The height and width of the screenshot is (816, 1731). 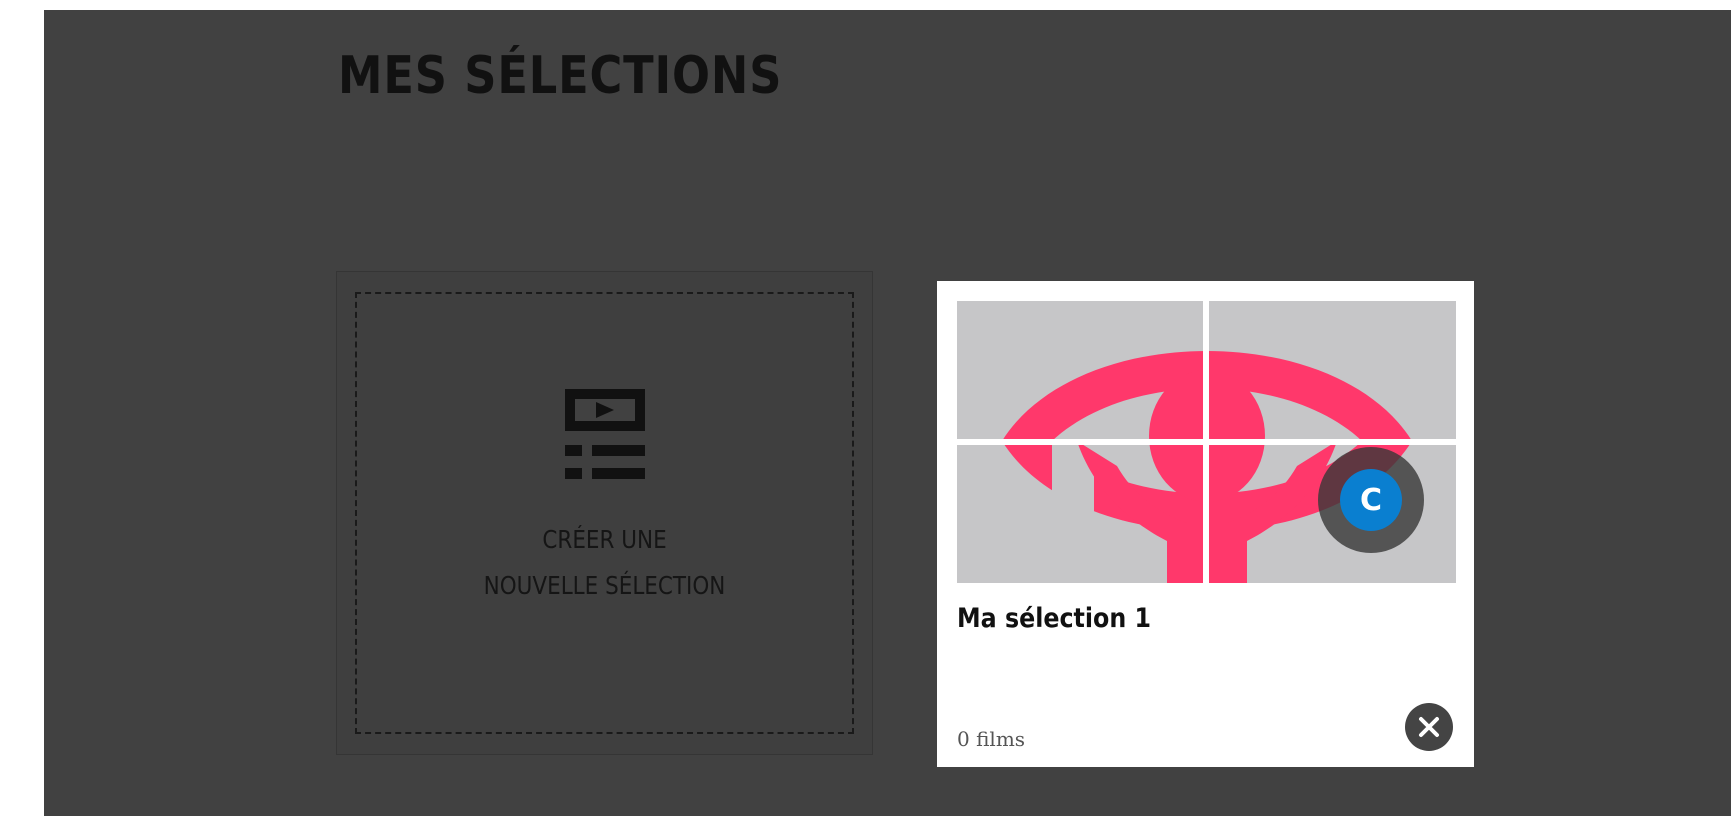 I want to click on create-selection-label-line2: NOUVELLE SÉLECTION, so click(x=604, y=585).